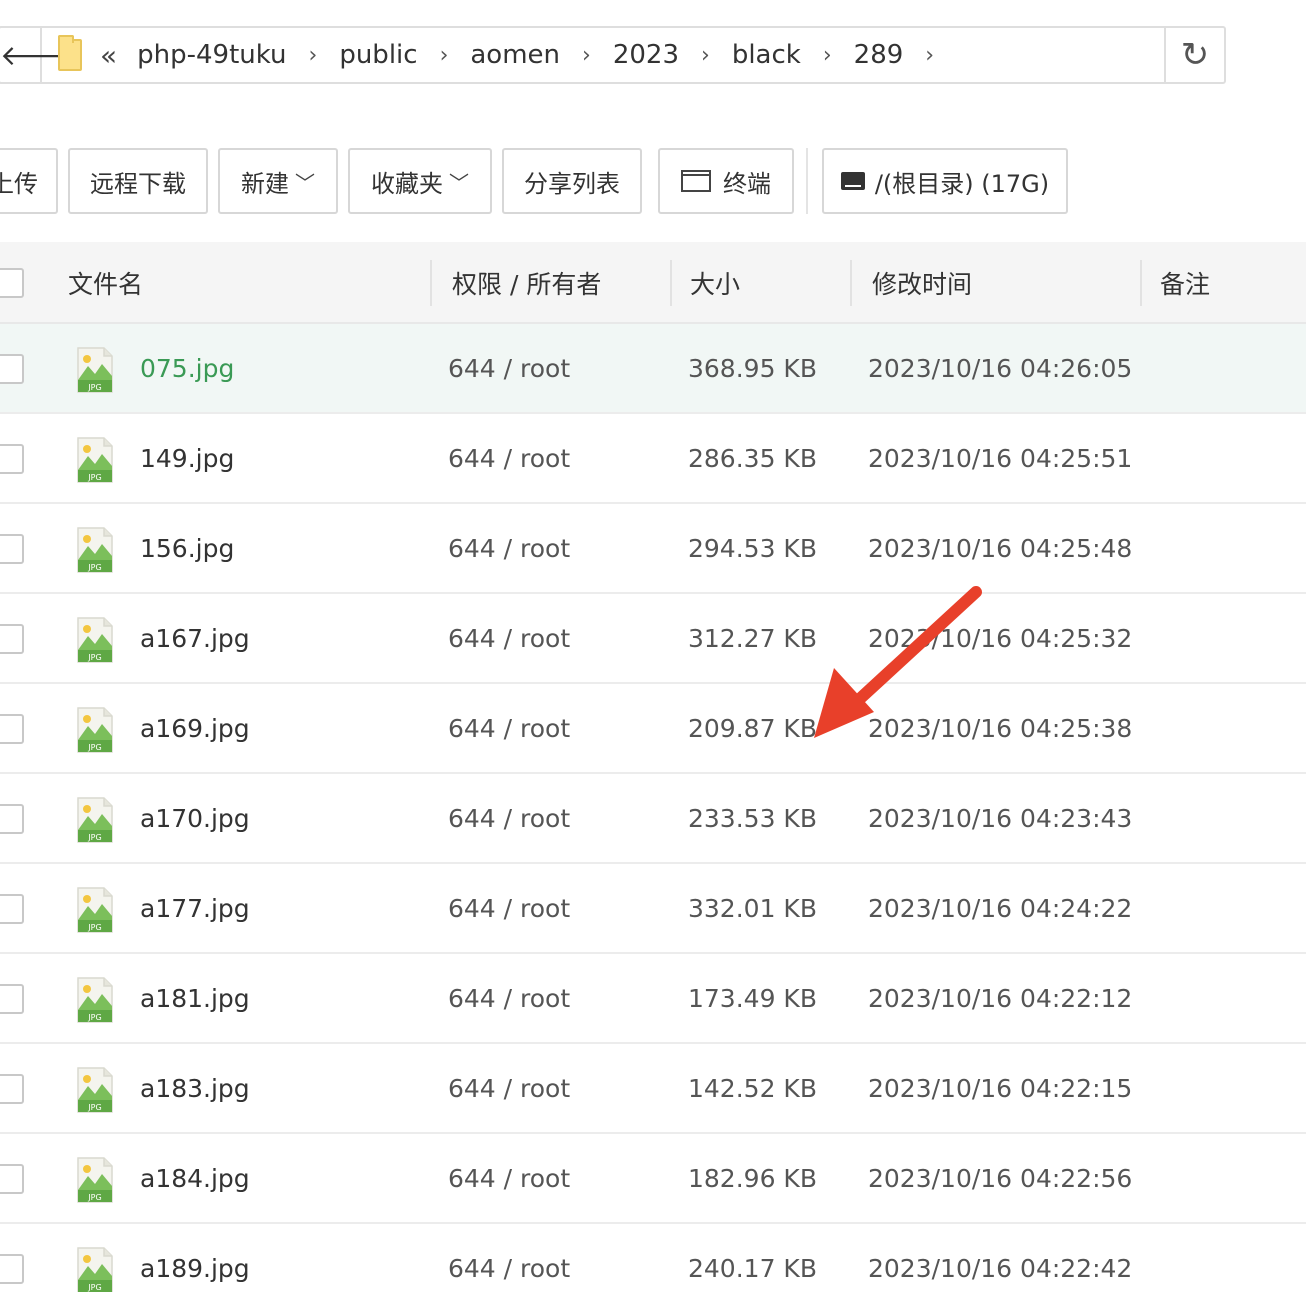 Image resolution: width=1306 pixels, height=1292 pixels. I want to click on header-permission-owner: 权限 / 所有者, so click(526, 283).